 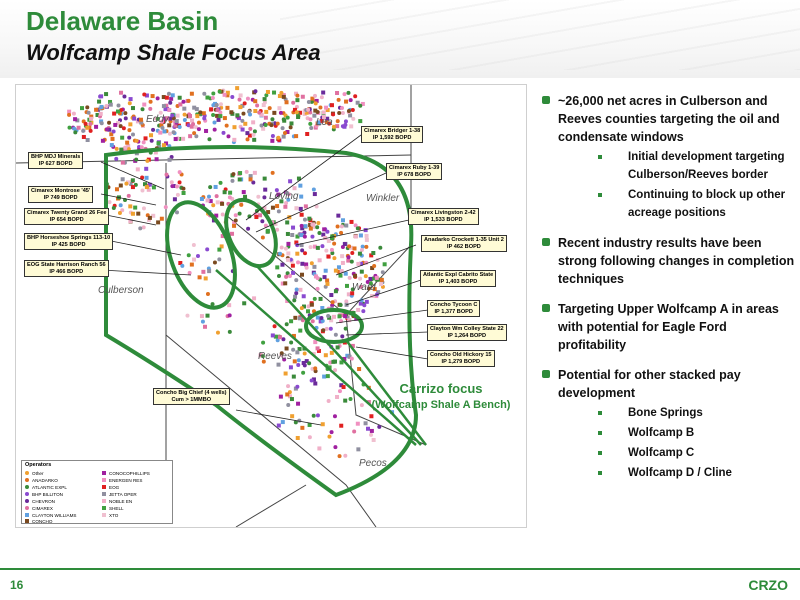 I want to click on callout-line2: IP 1,264 BOPD, so click(x=467, y=335).